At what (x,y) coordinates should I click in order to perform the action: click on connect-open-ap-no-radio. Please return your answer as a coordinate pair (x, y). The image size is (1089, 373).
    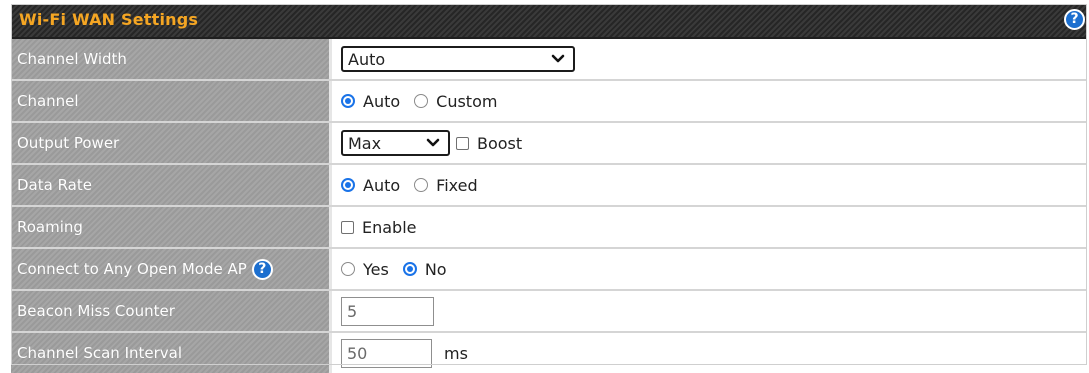
    Looking at the image, I should click on (409, 269).